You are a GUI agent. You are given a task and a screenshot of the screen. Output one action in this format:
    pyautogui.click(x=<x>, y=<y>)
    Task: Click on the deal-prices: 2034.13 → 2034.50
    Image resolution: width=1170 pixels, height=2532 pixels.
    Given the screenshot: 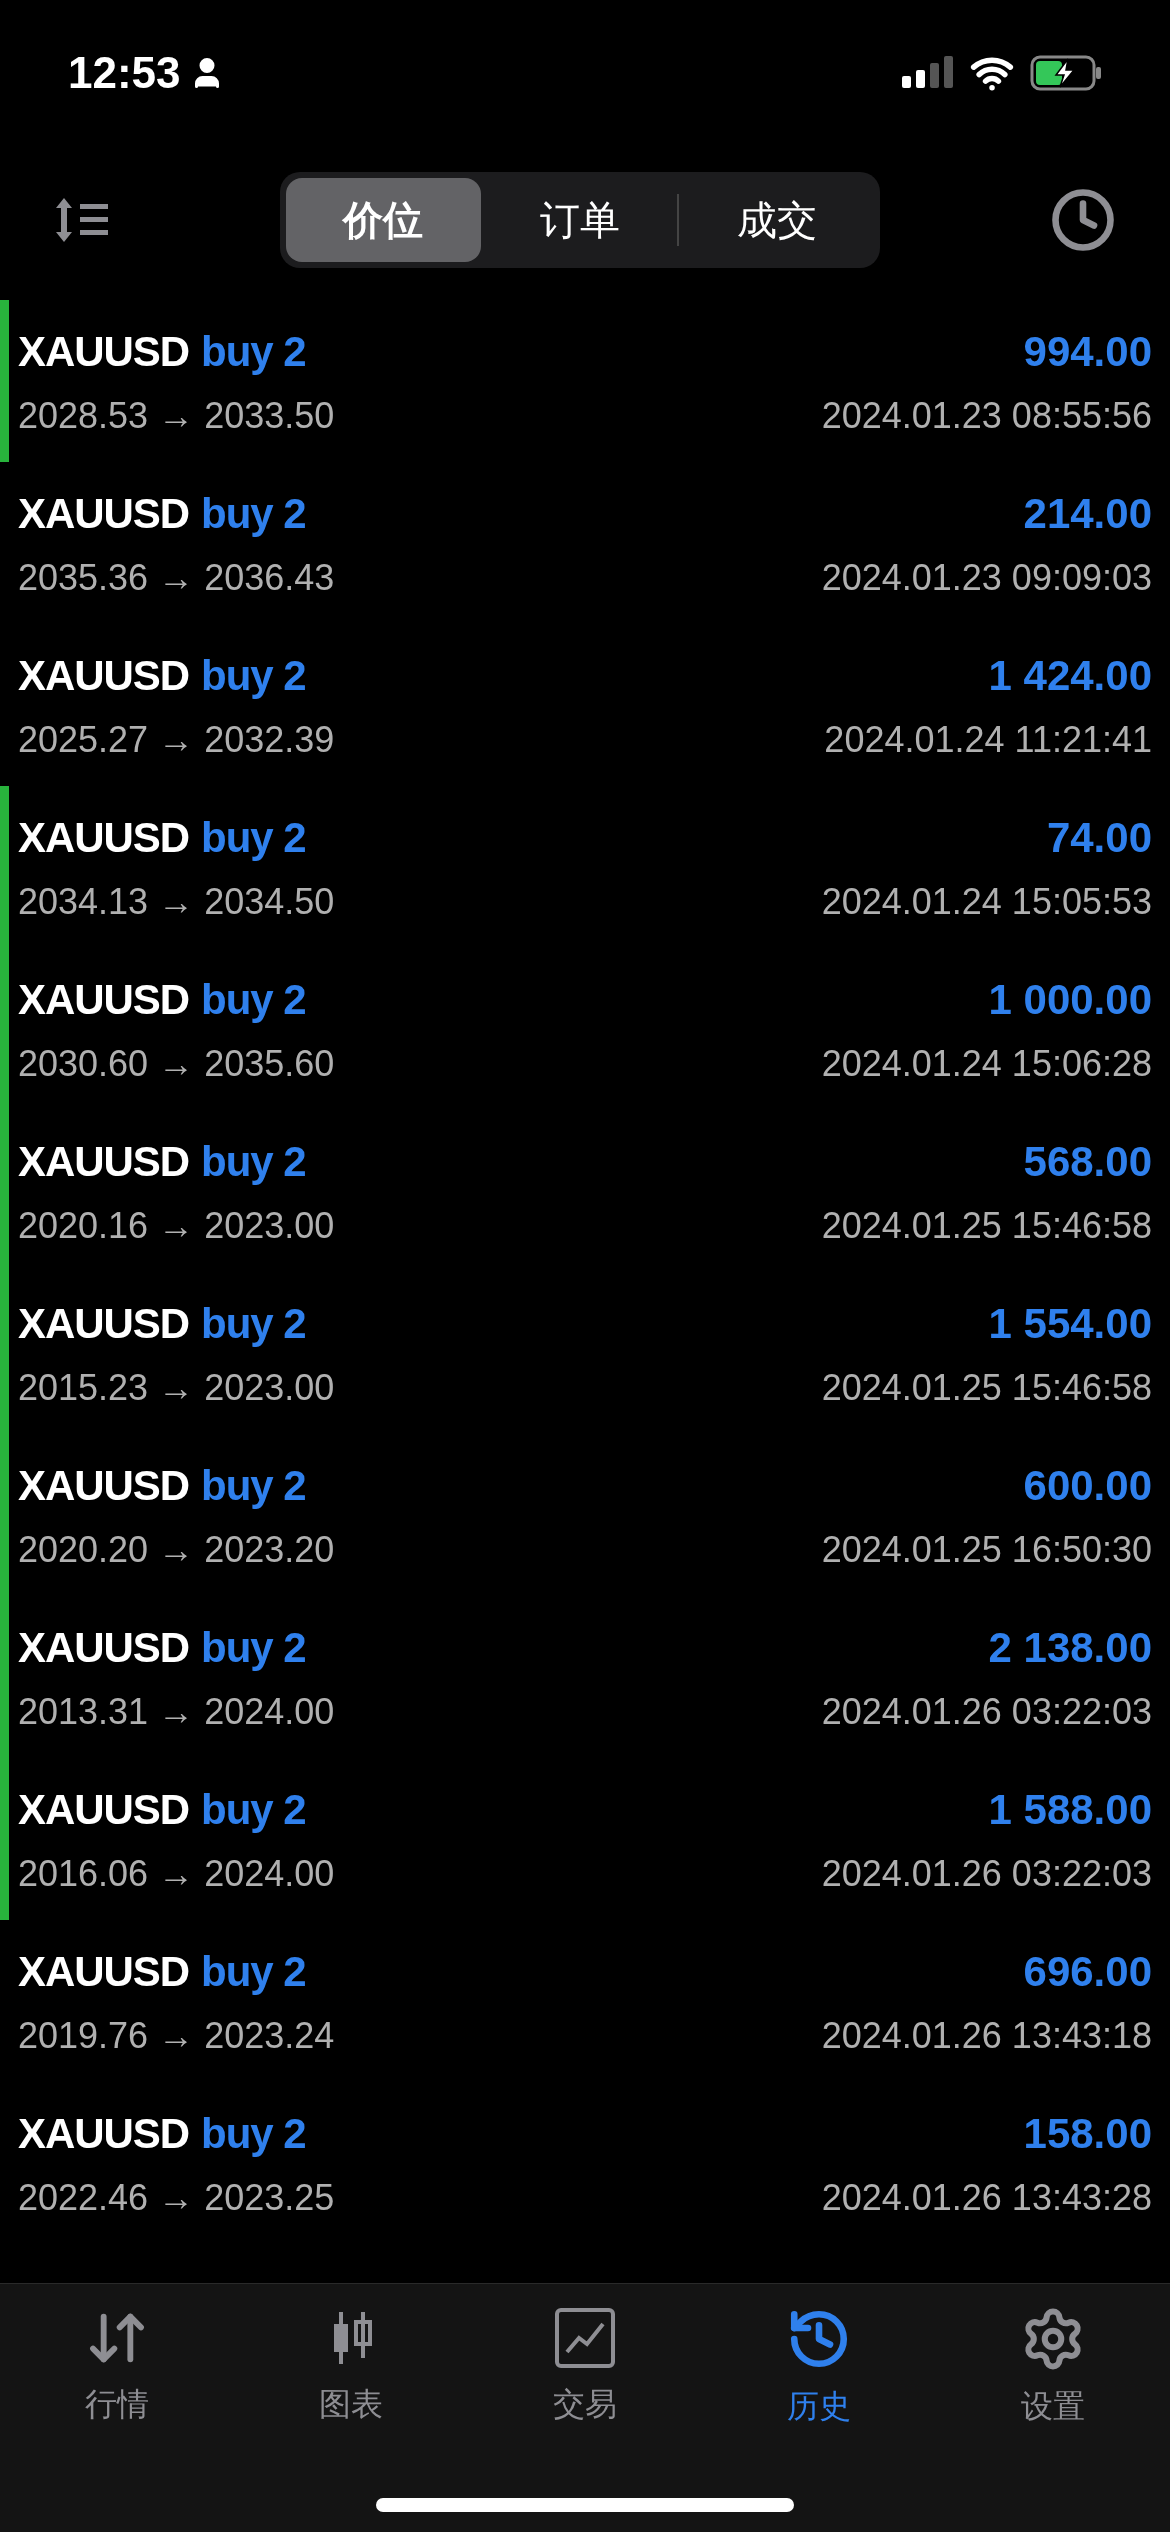 What is the action you would take?
    pyautogui.click(x=176, y=901)
    